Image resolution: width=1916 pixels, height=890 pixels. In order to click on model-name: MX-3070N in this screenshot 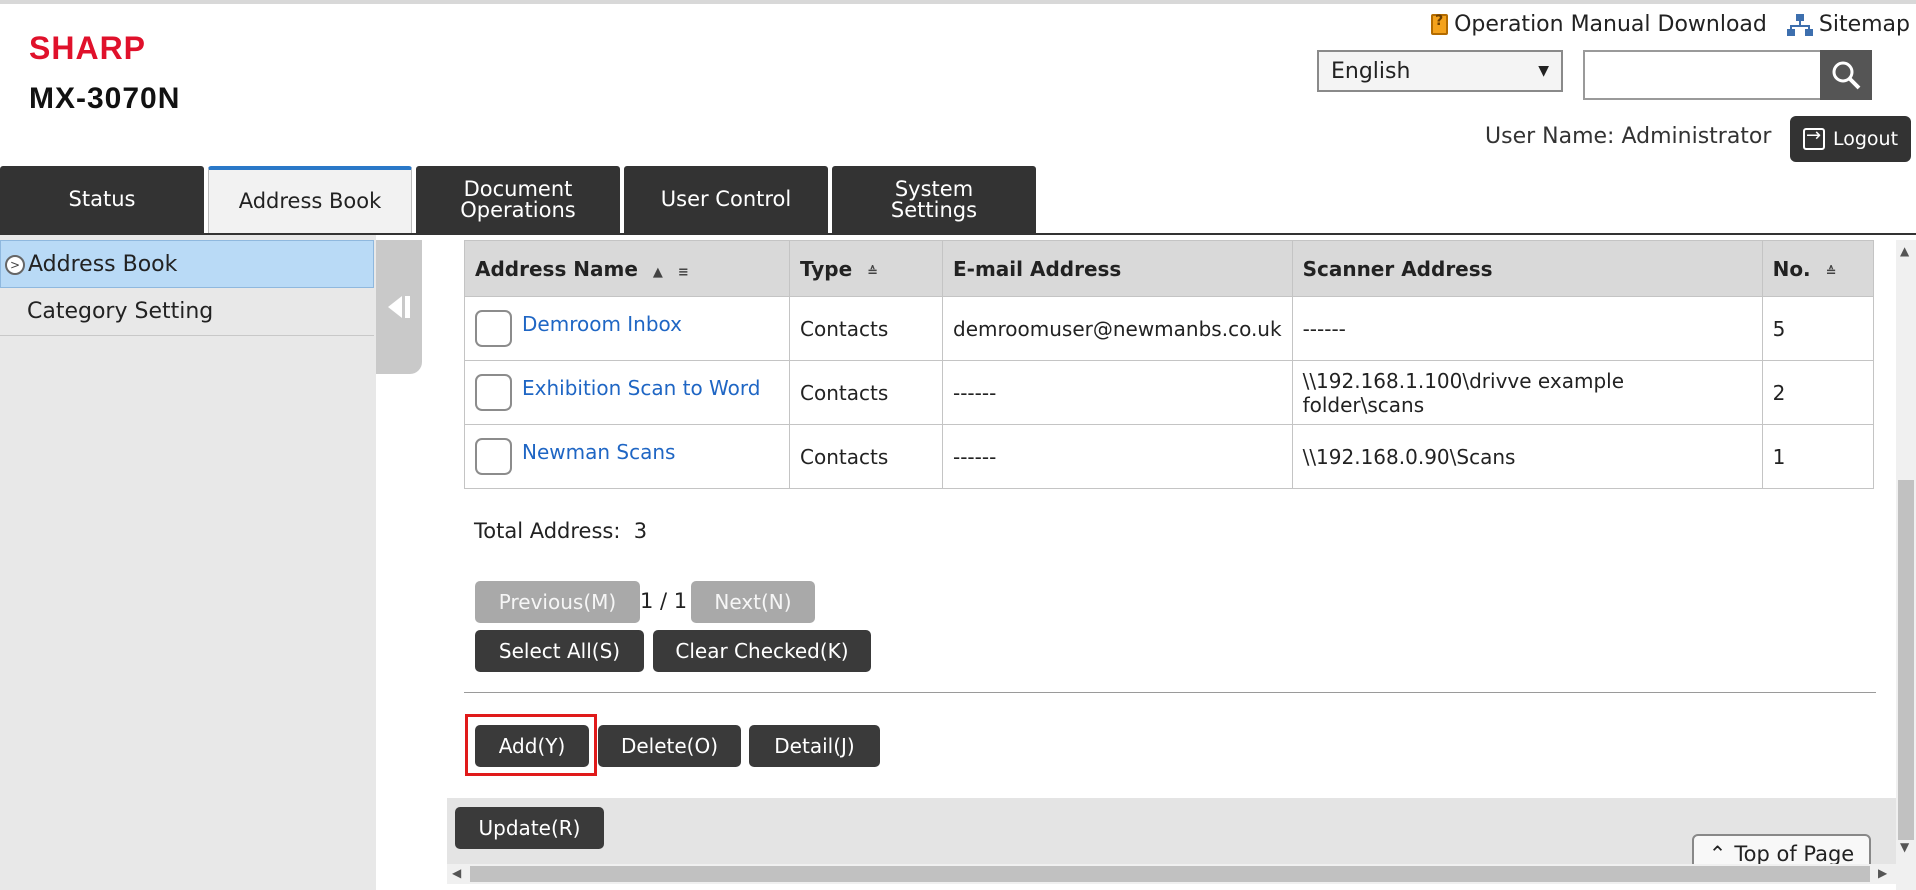, I will do `click(105, 98)`.